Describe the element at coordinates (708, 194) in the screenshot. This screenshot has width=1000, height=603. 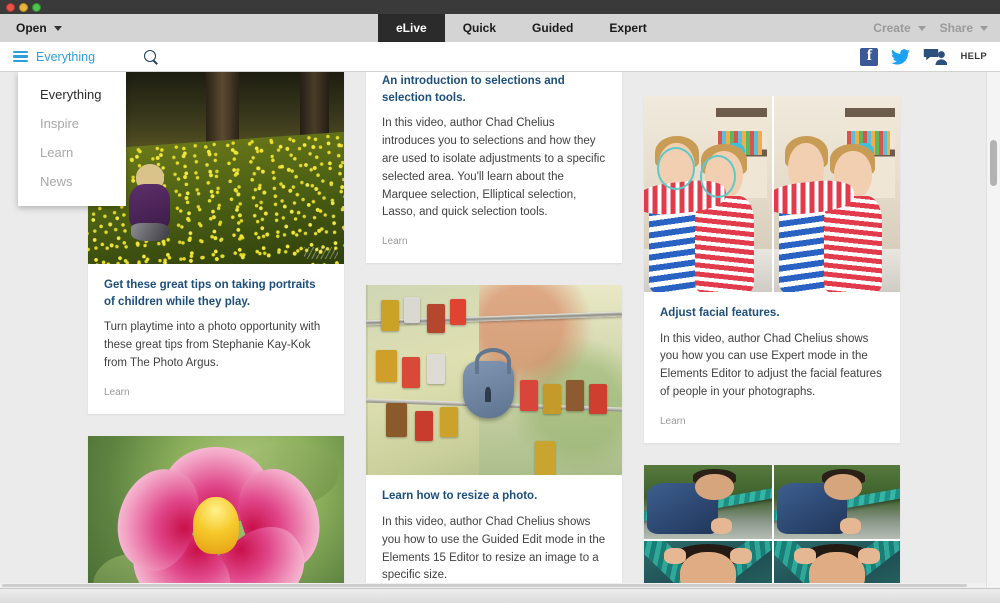
I see `before-image` at that location.